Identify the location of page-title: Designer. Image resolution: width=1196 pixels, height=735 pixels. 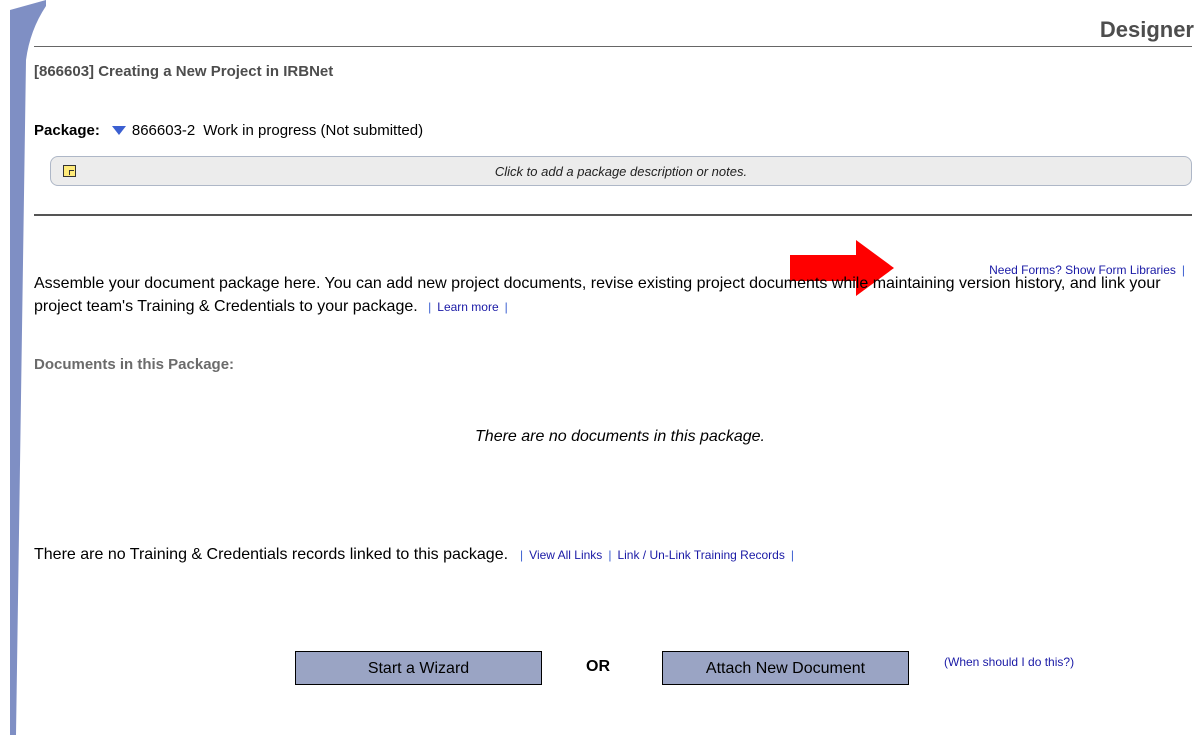
(1146, 29).